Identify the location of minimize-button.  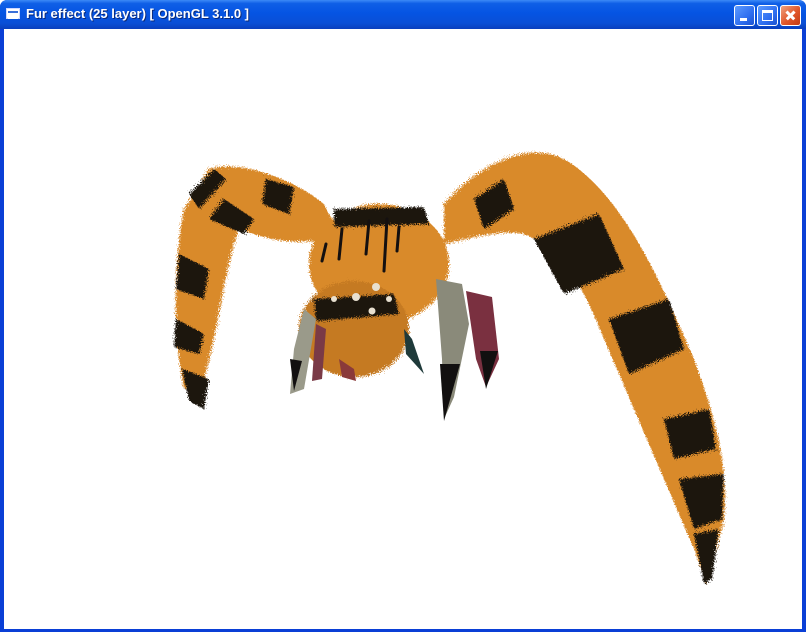
(744, 15).